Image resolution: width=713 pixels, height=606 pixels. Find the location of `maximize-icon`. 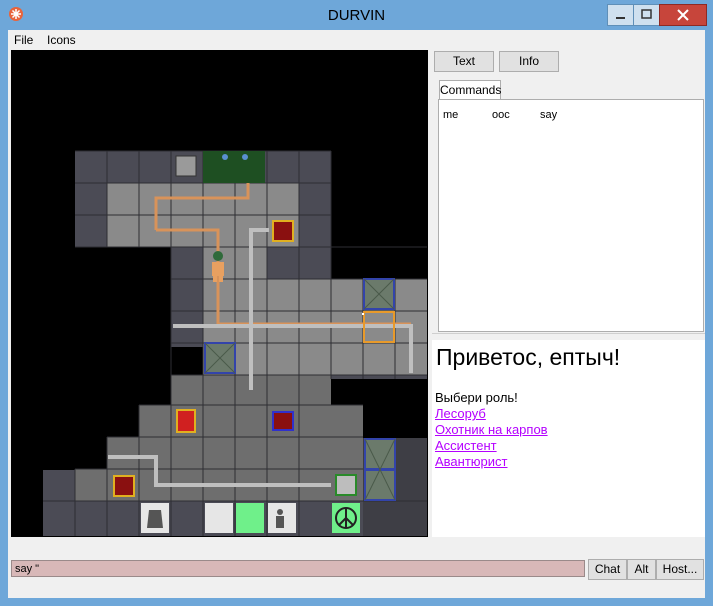

maximize-icon is located at coordinates (646, 14).